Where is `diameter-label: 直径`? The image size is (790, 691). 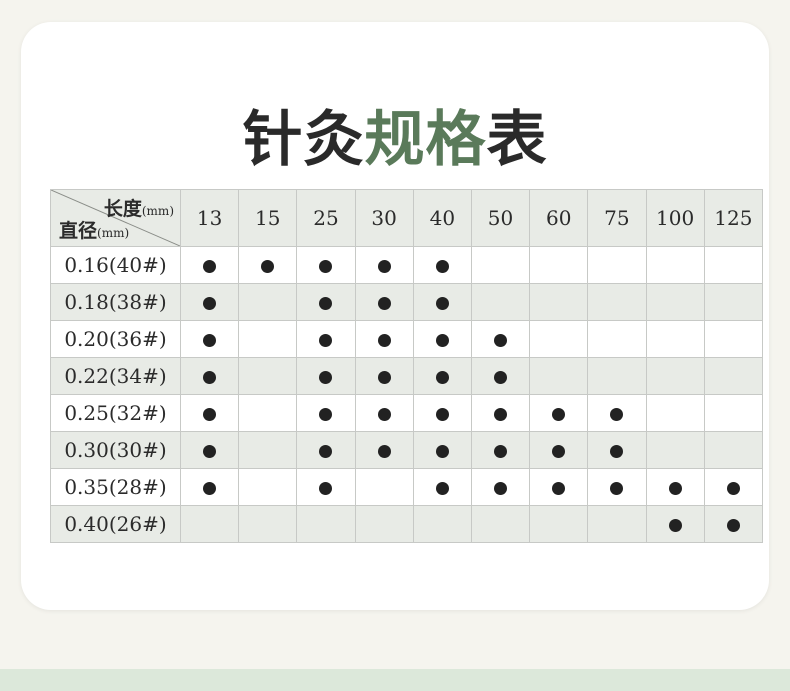
diameter-label: 直径 is located at coordinates (78, 231).